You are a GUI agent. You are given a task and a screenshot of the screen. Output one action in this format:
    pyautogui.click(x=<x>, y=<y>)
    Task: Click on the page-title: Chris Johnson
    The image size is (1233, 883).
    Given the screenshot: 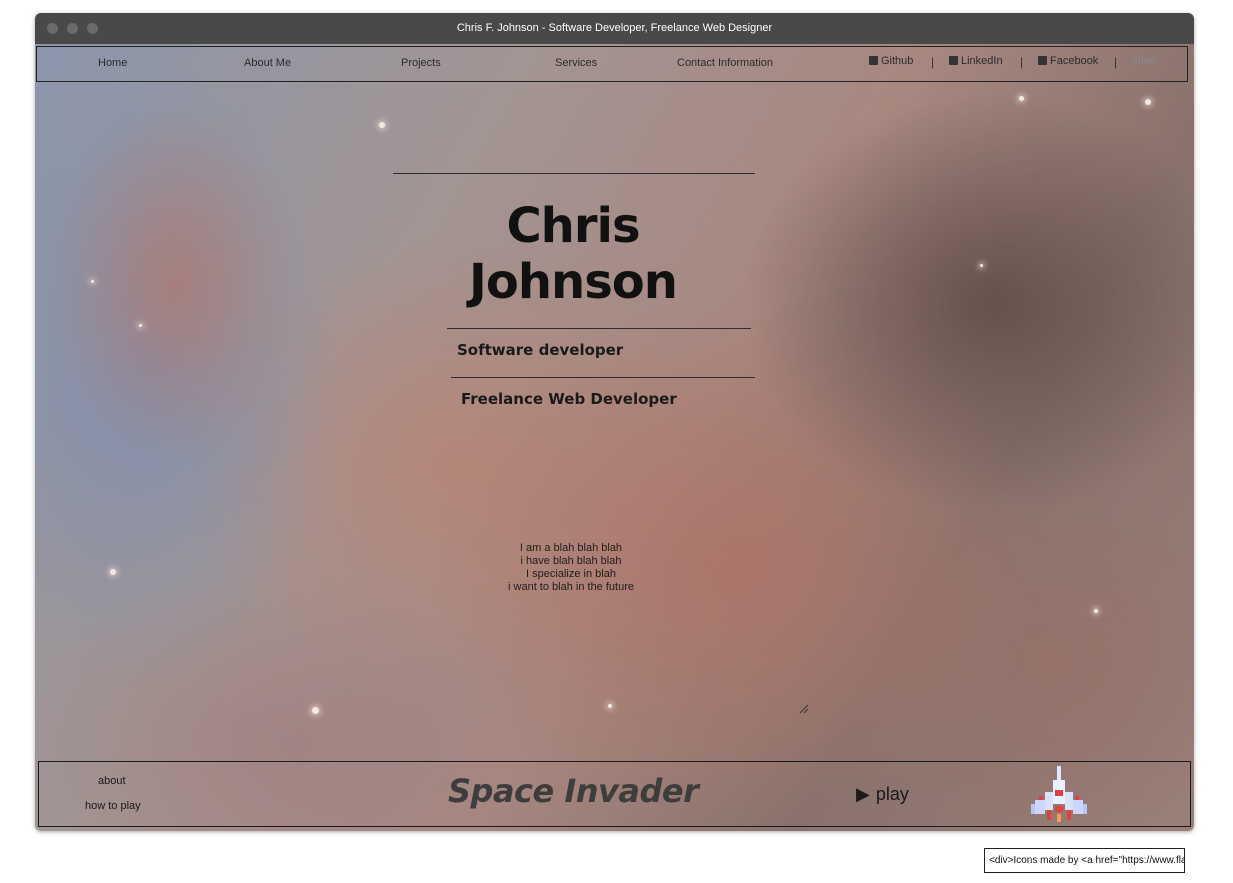 What is the action you would take?
    pyautogui.click(x=573, y=254)
    